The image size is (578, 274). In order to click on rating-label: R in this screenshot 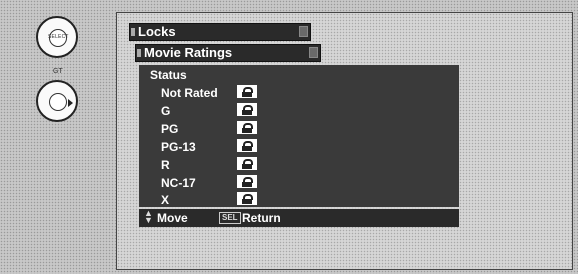, I will do `click(165, 165)`.